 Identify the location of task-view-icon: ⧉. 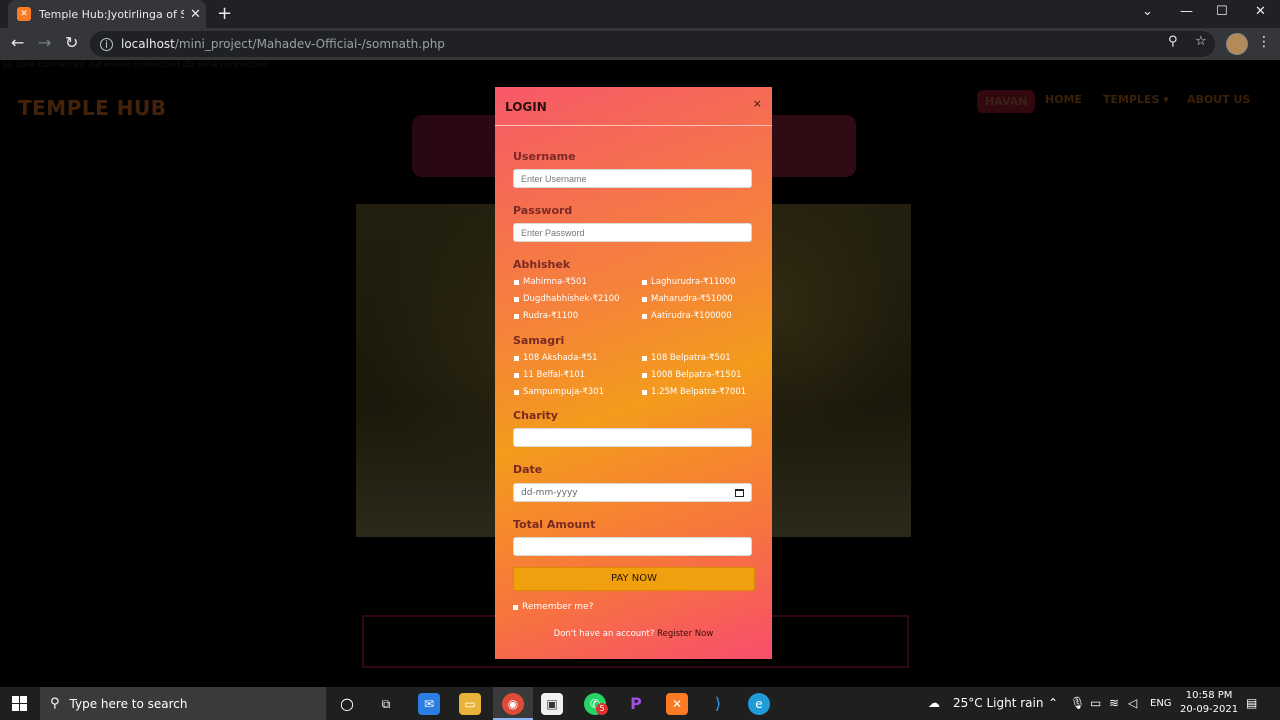
(386, 704).